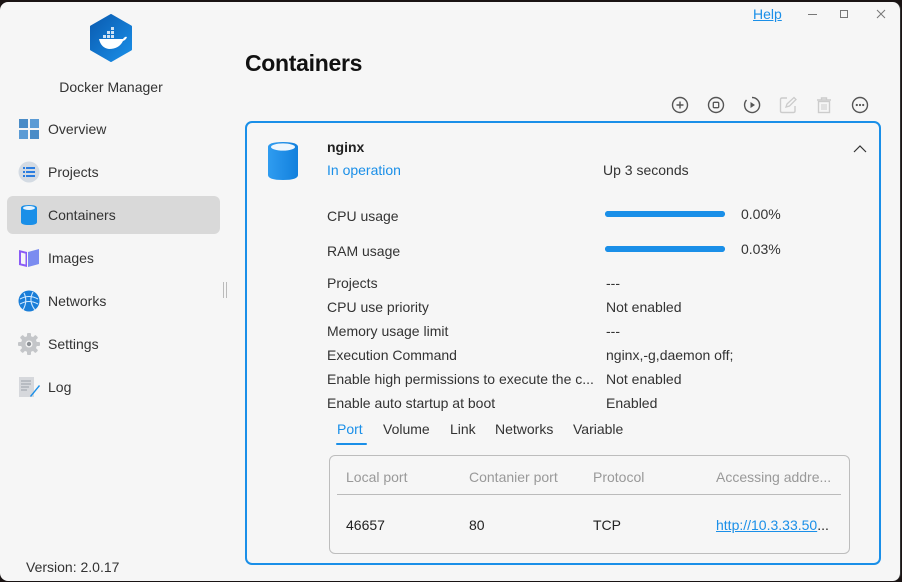 This screenshot has width=902, height=582. I want to click on header-divider, so click(589, 494).